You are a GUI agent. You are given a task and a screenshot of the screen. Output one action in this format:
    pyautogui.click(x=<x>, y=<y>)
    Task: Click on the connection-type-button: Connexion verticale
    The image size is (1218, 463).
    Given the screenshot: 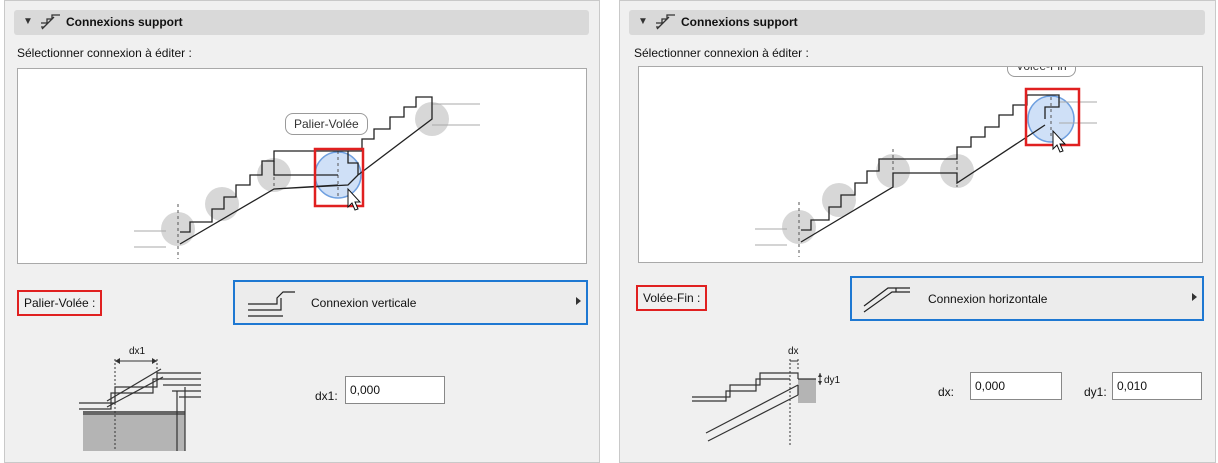 What is the action you would take?
    pyautogui.click(x=410, y=302)
    